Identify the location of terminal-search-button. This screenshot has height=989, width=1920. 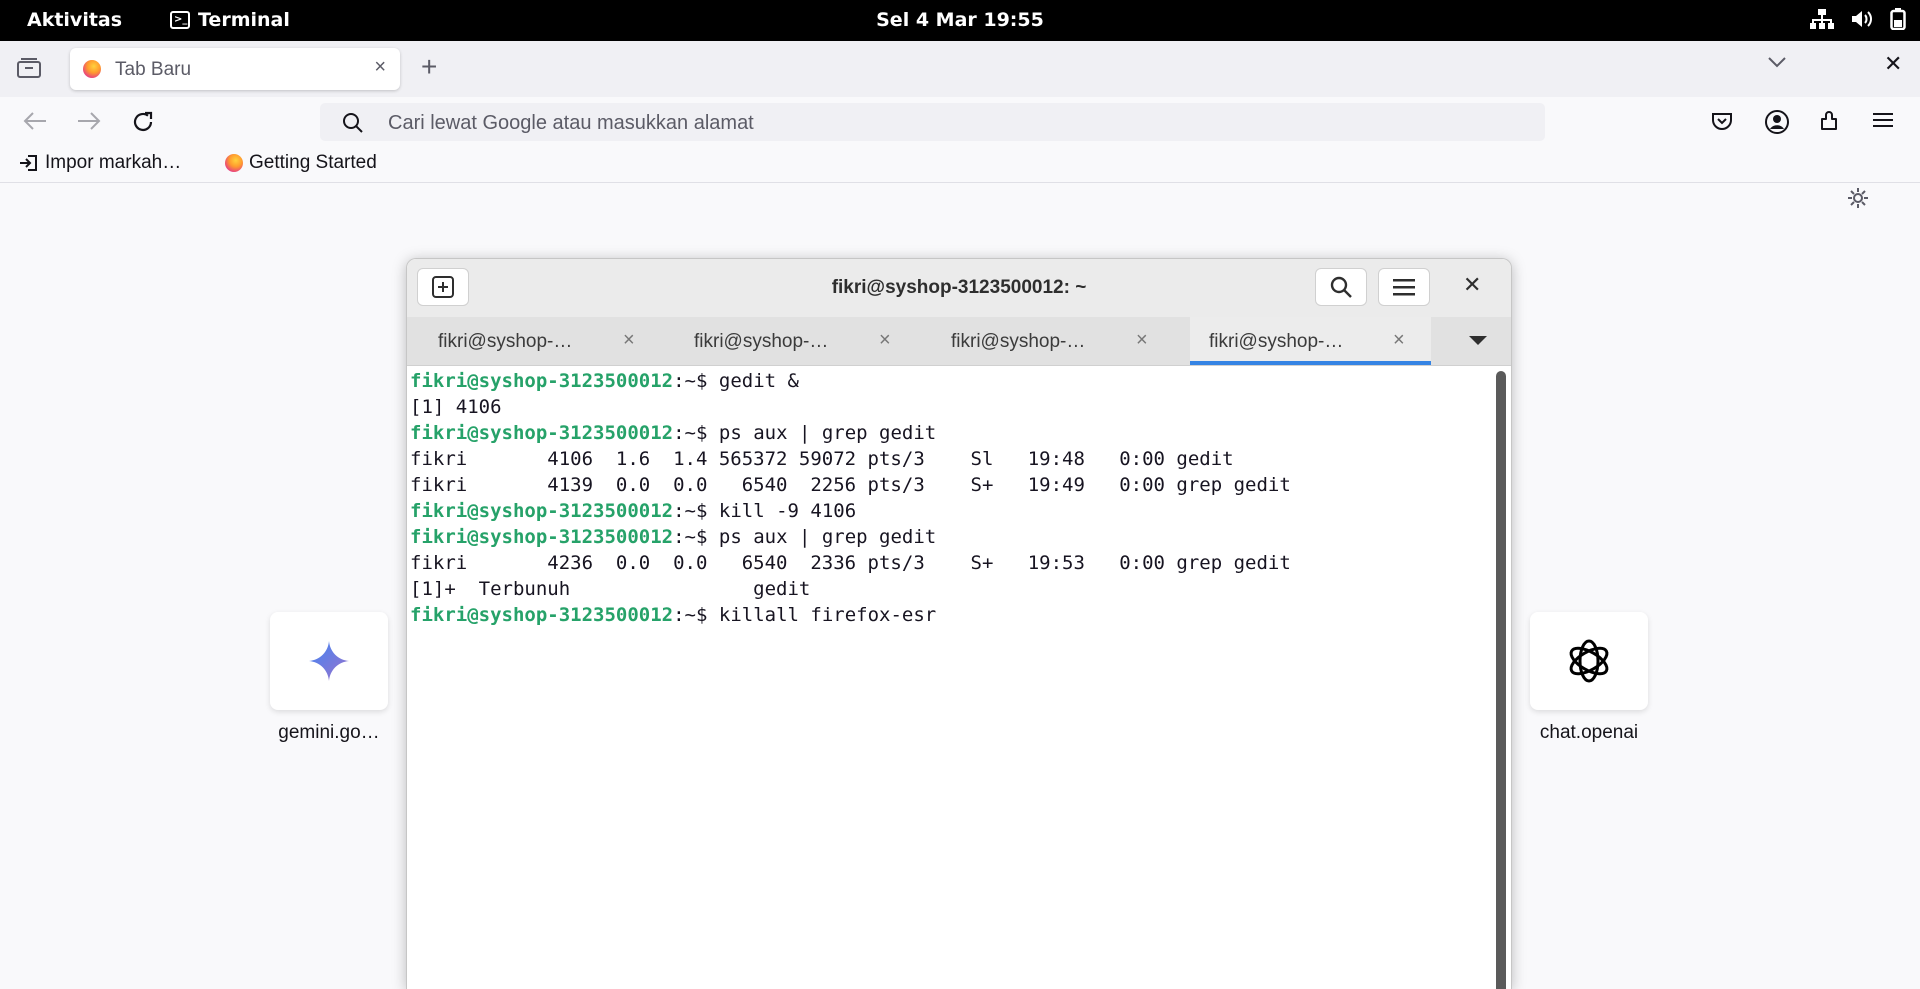
(1341, 287).